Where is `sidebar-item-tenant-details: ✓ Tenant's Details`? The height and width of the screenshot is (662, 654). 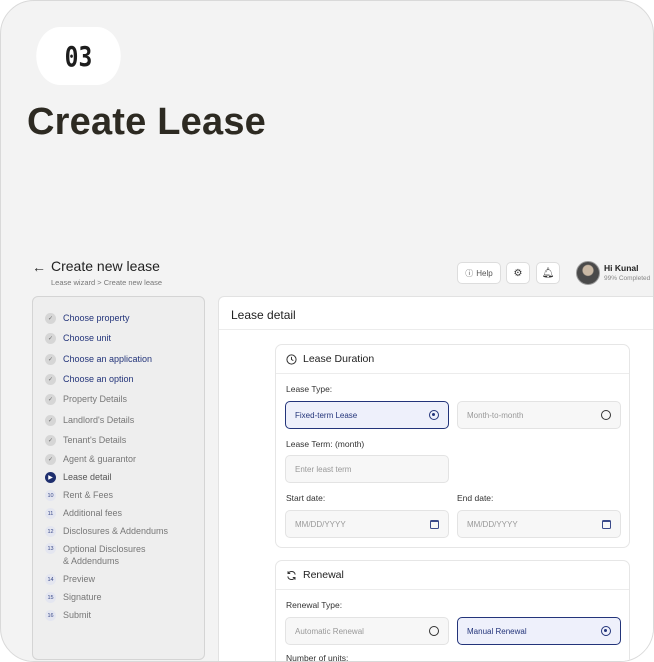 sidebar-item-tenant-details: ✓ Tenant's Details is located at coordinates (85, 440).